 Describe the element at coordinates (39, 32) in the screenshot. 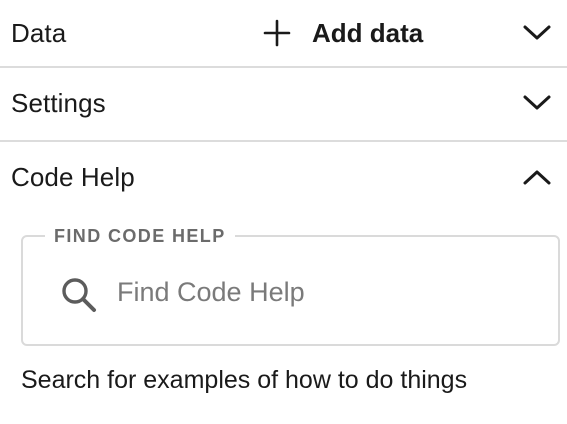

I see `data-section-title: Data` at that location.